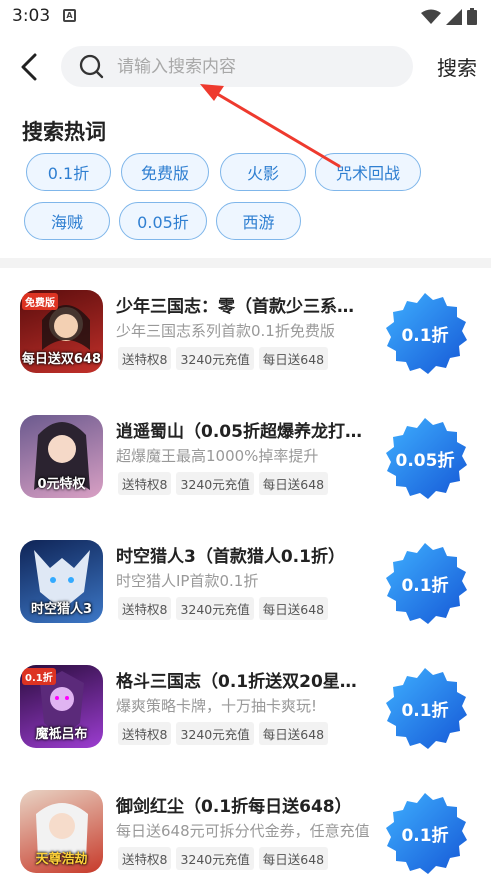 This screenshot has width=491, height=893. Describe the element at coordinates (258, 221) in the screenshot. I see `hot-tag: 西游` at that location.